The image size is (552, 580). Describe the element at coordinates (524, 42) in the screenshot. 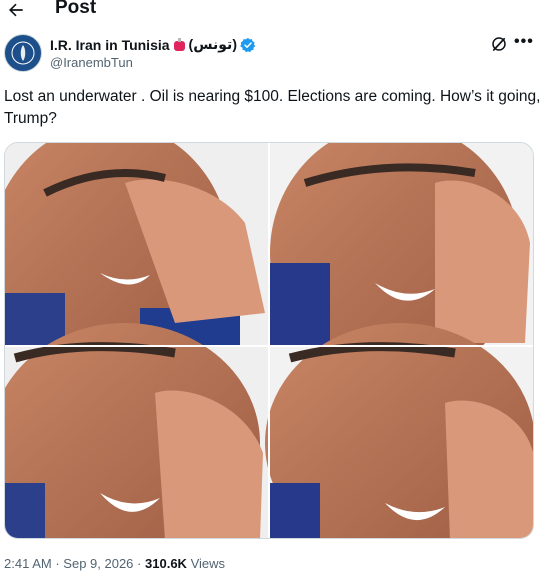

I see `more-icon: •••` at that location.